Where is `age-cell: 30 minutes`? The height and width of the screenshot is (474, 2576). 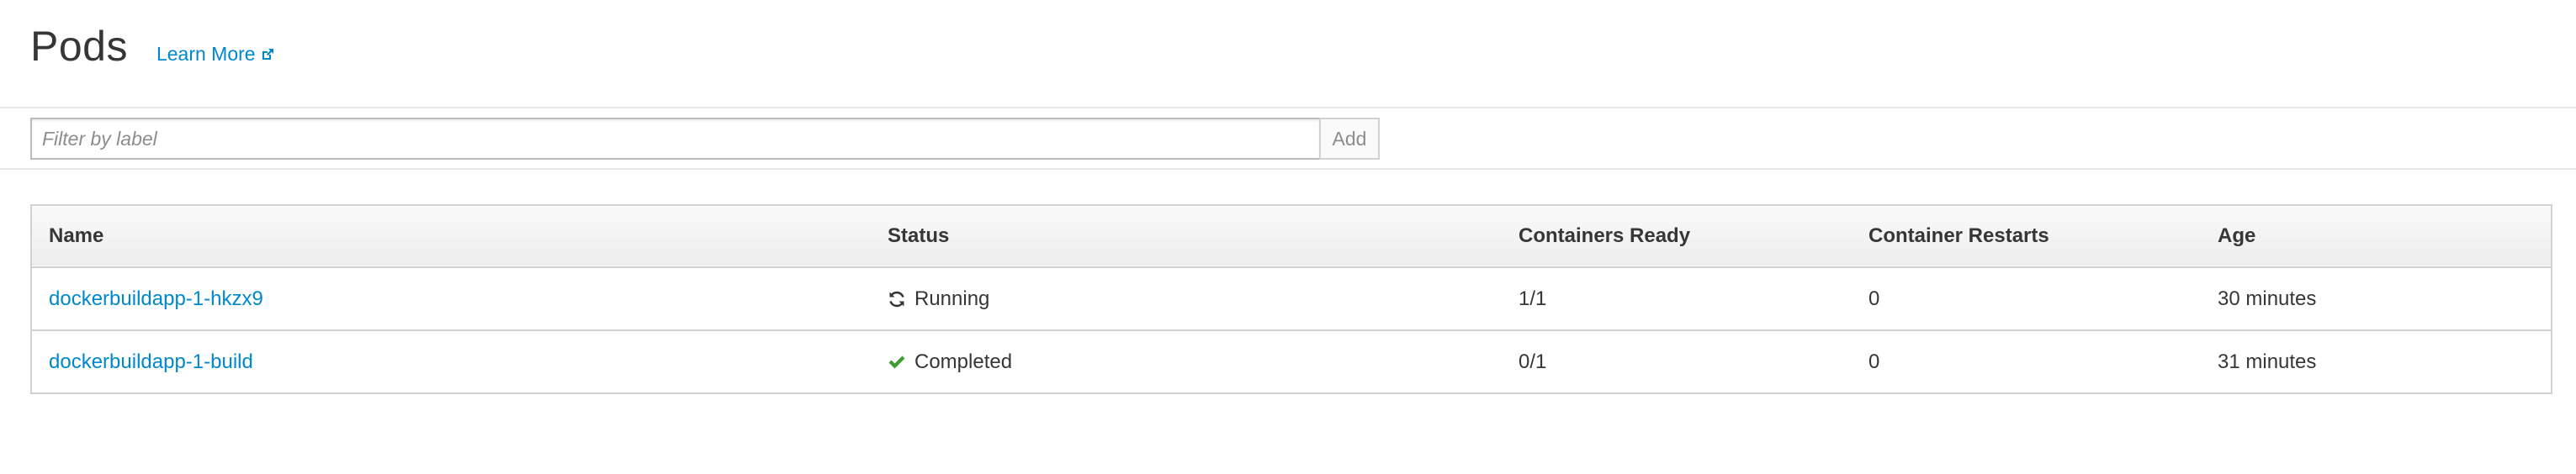
age-cell: 30 minutes is located at coordinates (2267, 298).